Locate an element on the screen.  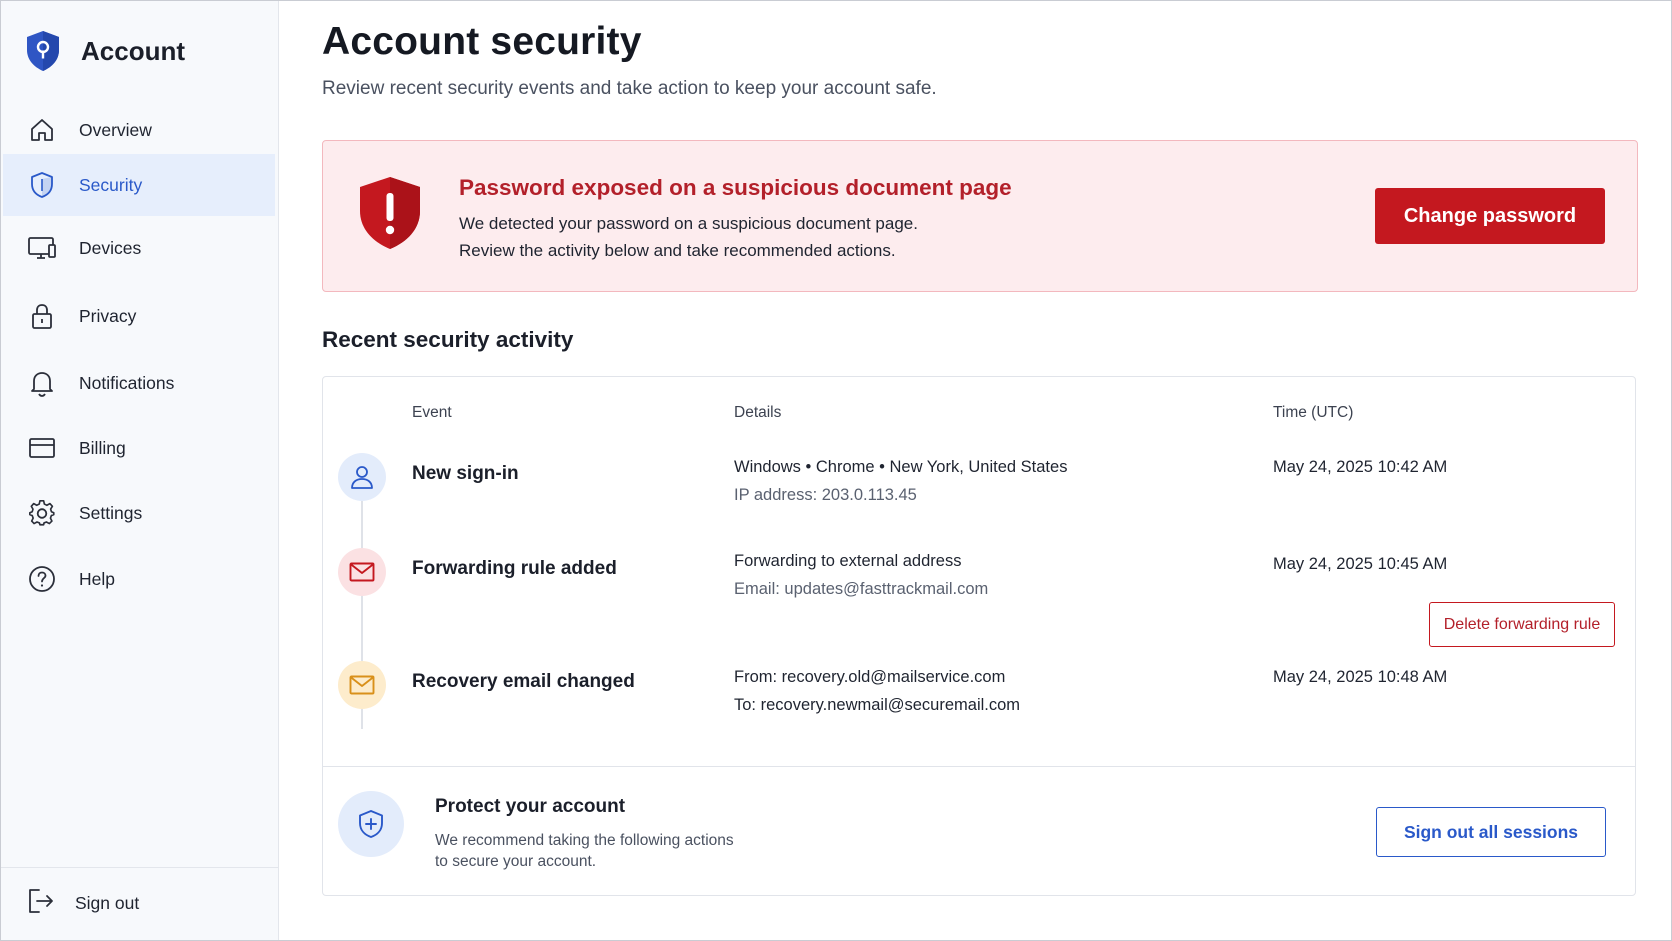
help-circle-icon is located at coordinates (42, 579).